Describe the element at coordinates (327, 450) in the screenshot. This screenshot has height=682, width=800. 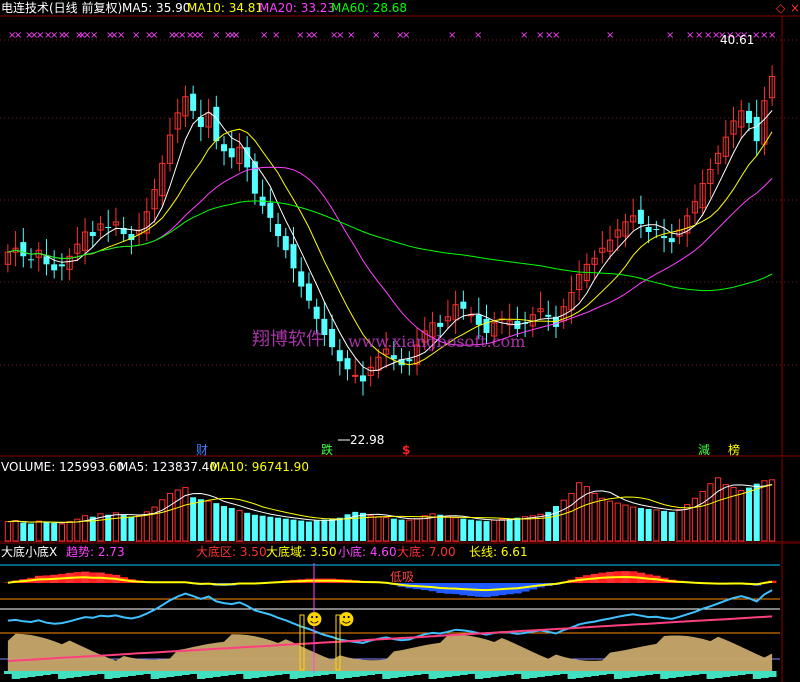
I see `event-tag-die: 跌` at that location.